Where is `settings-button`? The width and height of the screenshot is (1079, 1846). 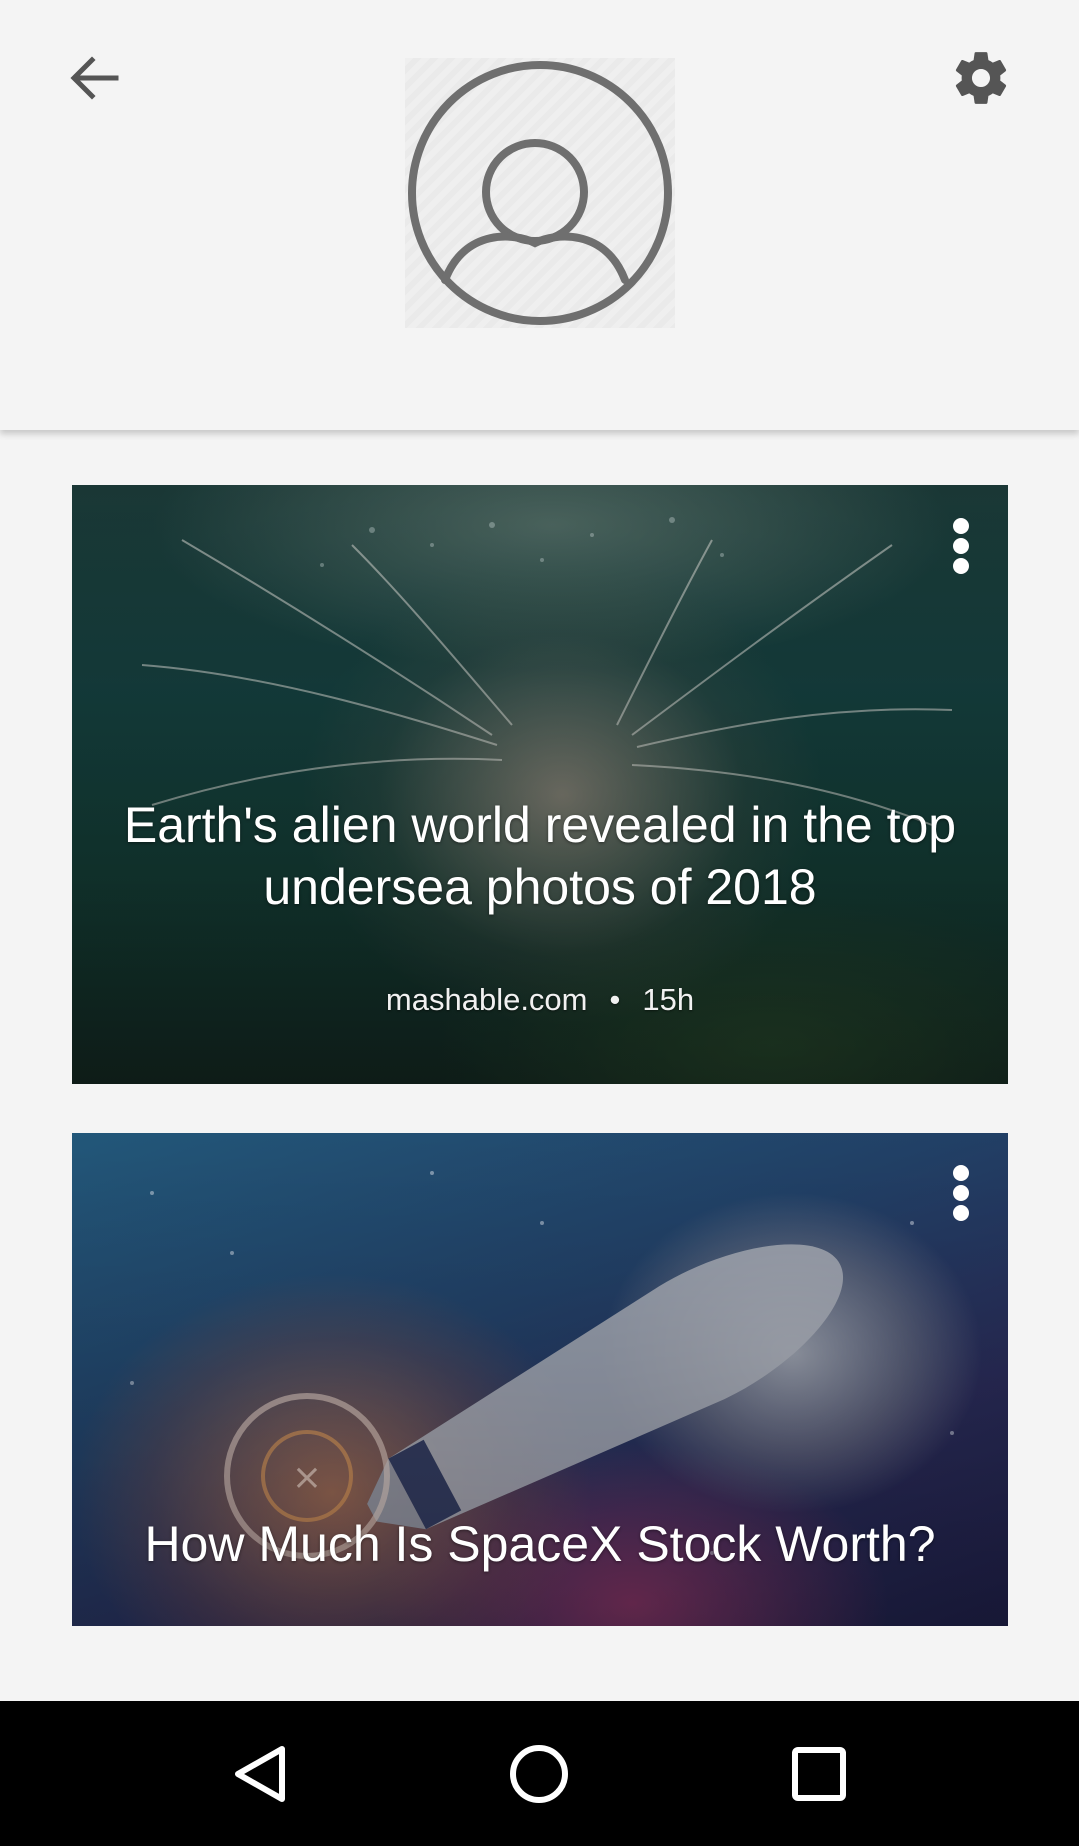 settings-button is located at coordinates (981, 78).